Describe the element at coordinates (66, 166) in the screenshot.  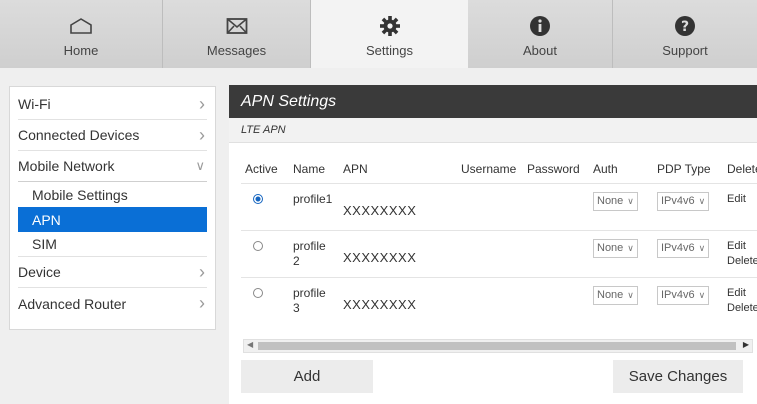
I see `sidebar-item-label: Mobile Network` at that location.